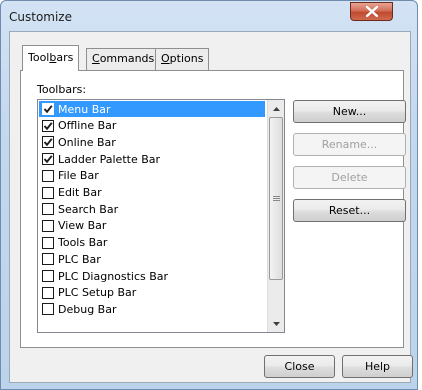 The width and height of the screenshot is (422, 390). I want to click on list-item-label: Edit Bar, so click(80, 192).